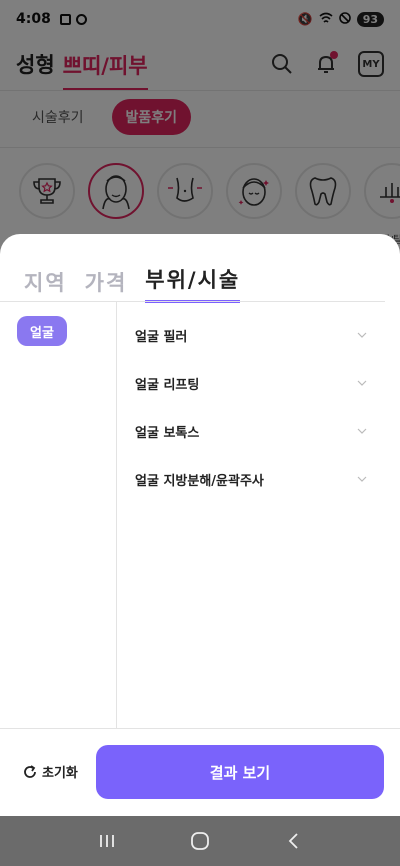 This screenshot has height=866, width=400. Describe the element at coordinates (293, 841) in the screenshot. I see `back-icon` at that location.